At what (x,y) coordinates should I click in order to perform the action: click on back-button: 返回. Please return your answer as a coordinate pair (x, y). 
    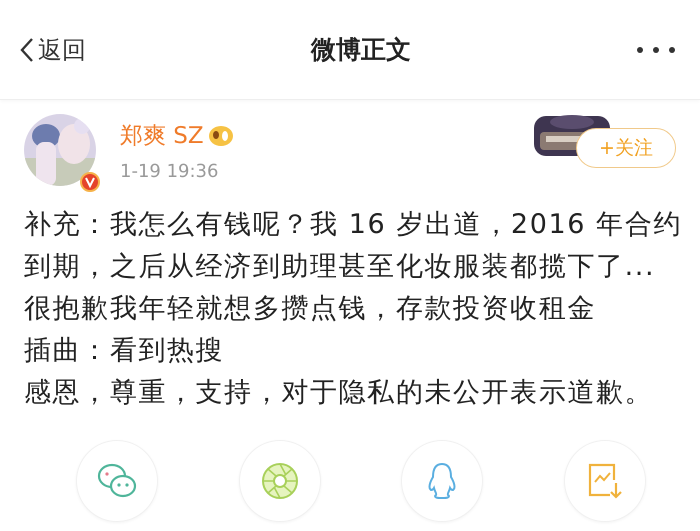
    Looking at the image, I should click on (53, 50).